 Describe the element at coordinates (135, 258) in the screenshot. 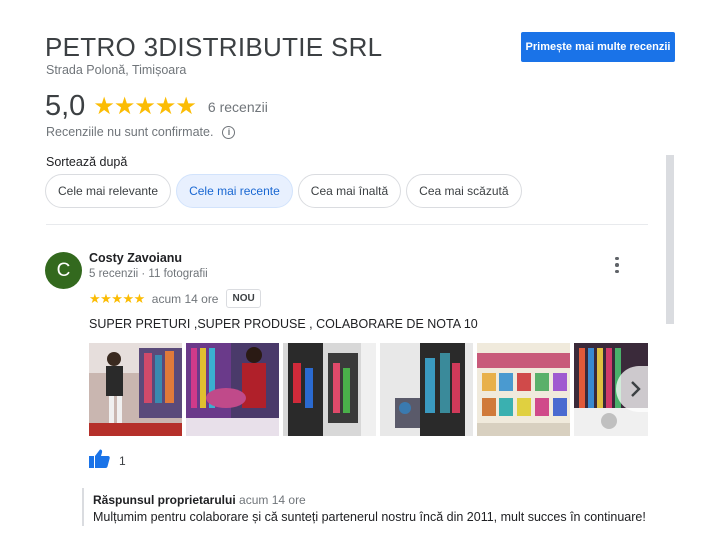

I see `reviewer-name: Costy Zavoianu` at that location.